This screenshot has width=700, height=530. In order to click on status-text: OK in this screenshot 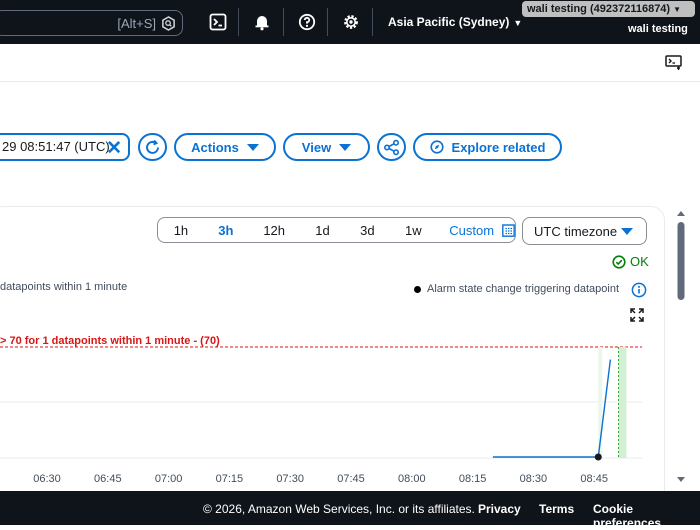, I will do `click(639, 261)`.